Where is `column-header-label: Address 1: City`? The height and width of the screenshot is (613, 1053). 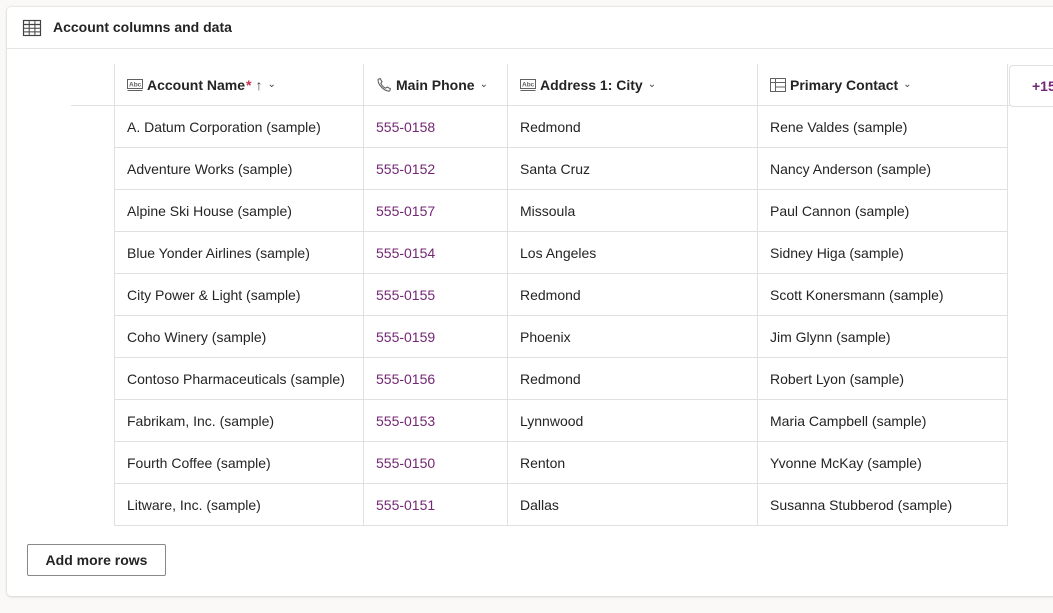
column-header-label: Address 1: City is located at coordinates (591, 85).